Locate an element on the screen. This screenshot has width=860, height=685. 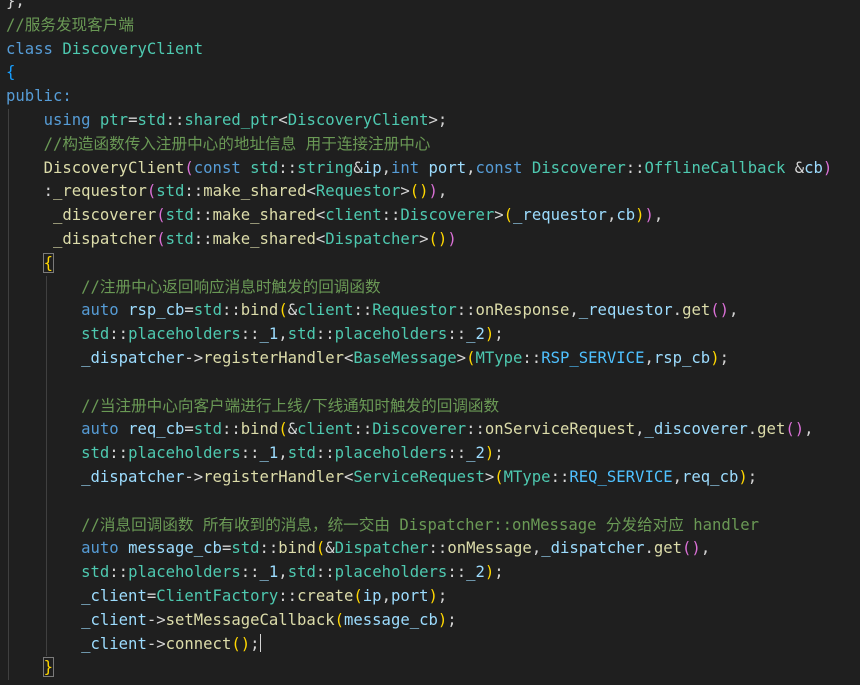
code-token: setMessageCallback is located at coordinates (250, 619).